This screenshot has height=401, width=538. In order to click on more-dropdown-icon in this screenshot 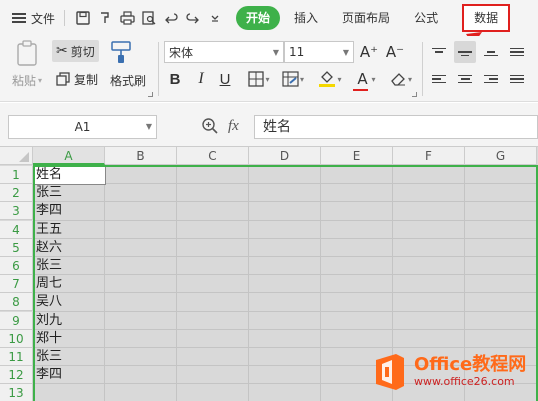, I will do `click(215, 18)`.